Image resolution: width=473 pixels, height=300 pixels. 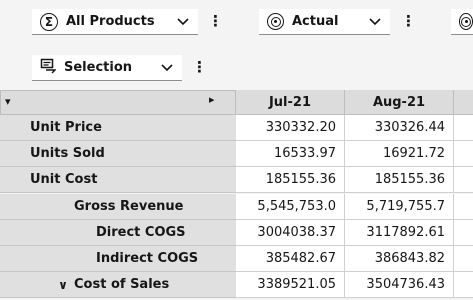 I want to click on selection-dropdown: Selection, so click(x=107, y=68).